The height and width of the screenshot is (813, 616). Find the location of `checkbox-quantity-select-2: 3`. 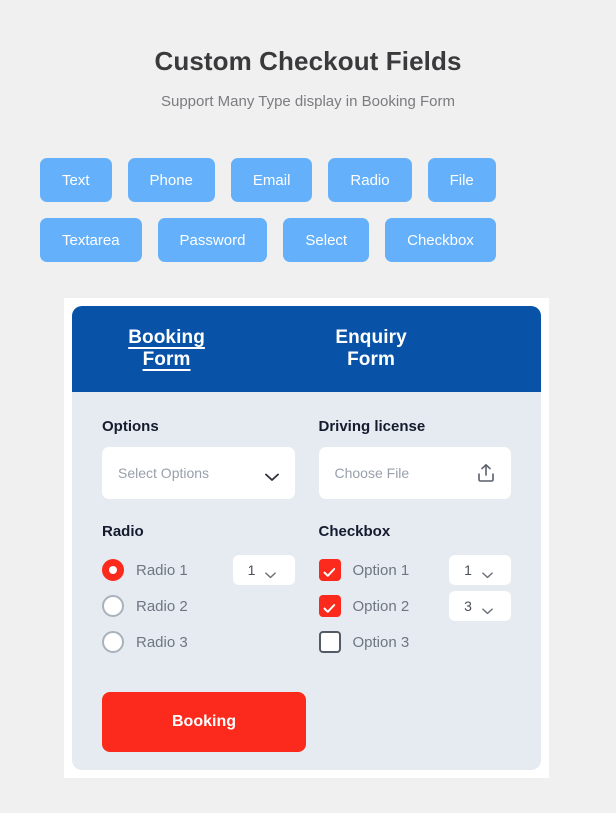

checkbox-quantity-select-2: 3 is located at coordinates (480, 606).